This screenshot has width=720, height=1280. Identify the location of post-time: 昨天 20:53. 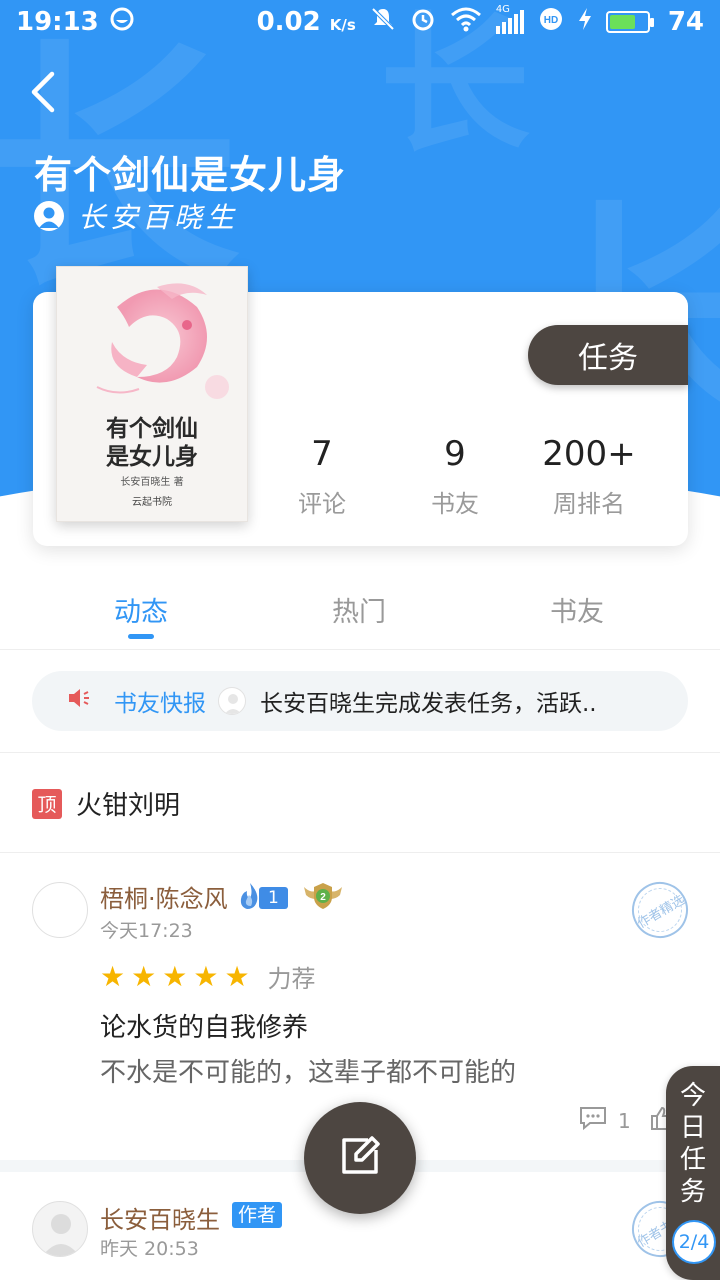
(149, 1249).